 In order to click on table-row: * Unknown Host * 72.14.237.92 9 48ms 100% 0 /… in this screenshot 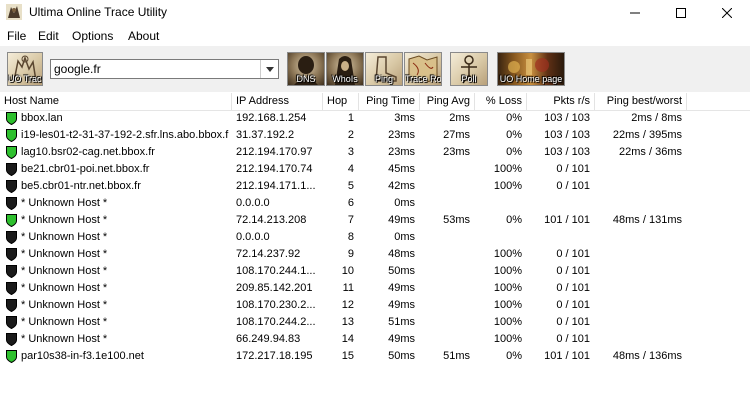, I will do `click(375, 254)`.